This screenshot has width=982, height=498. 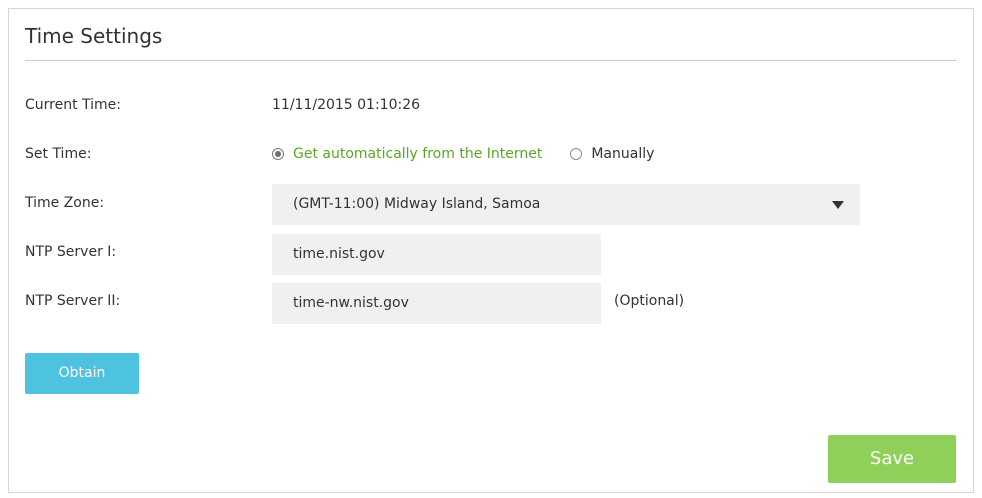 I want to click on time-zone-label: Time Zone:, so click(x=65, y=203).